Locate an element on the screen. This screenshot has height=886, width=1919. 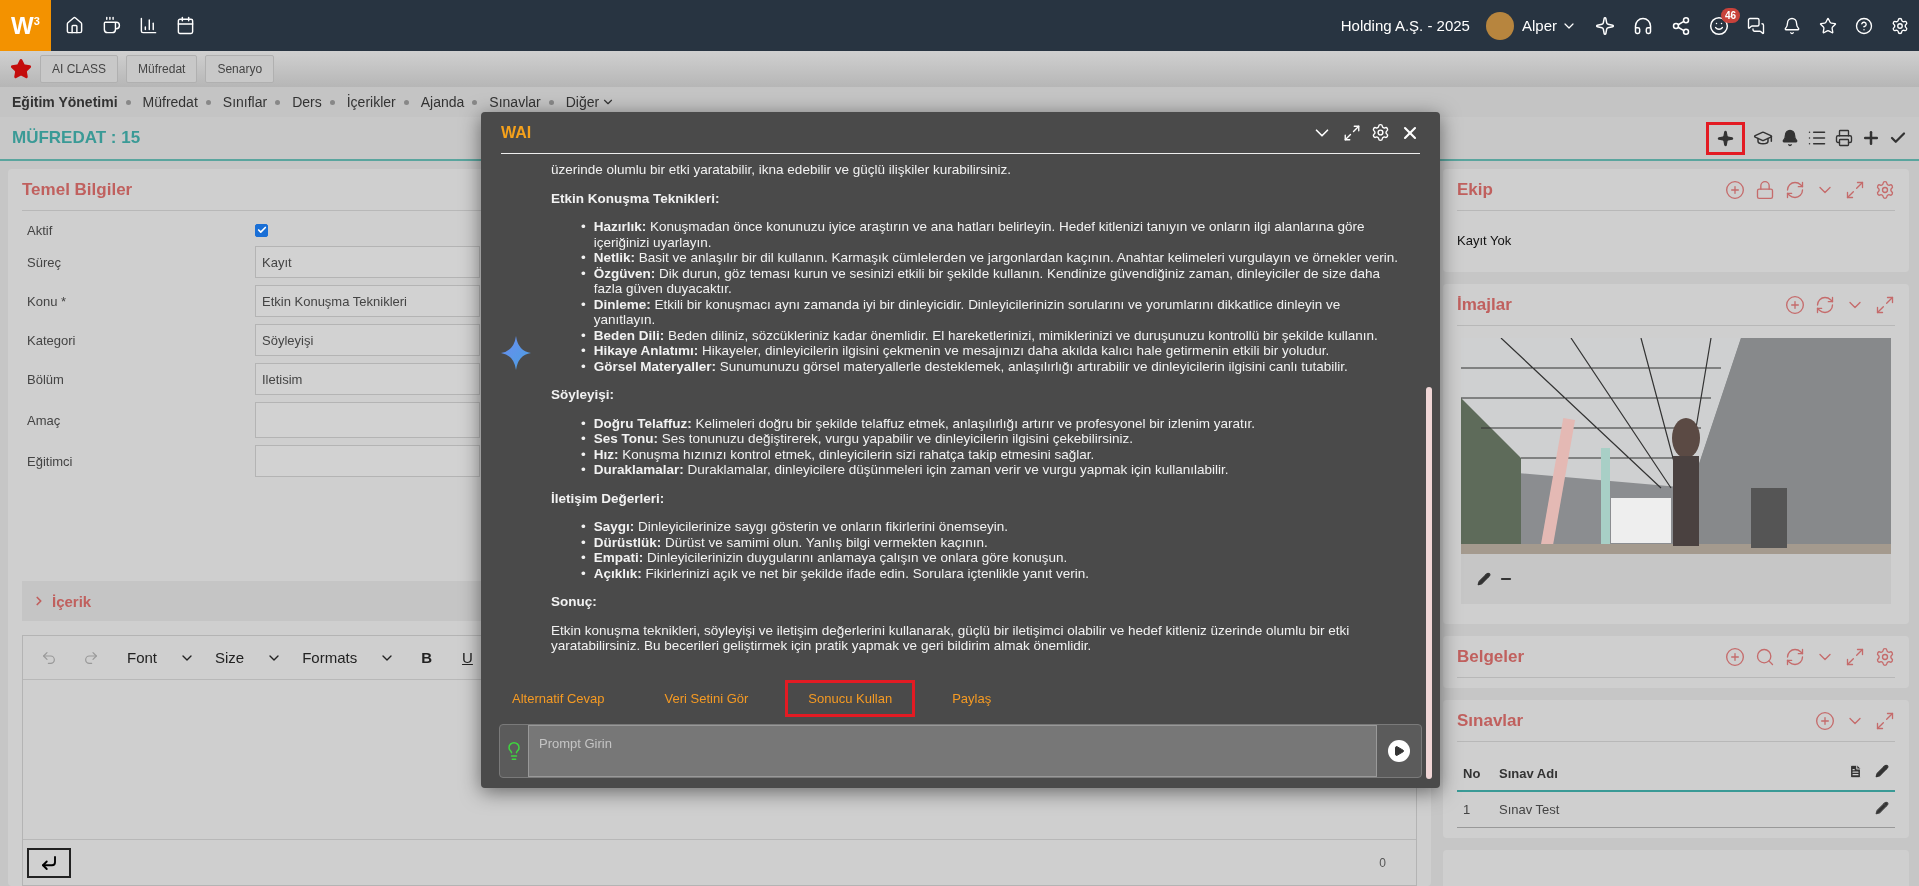
cup-icon is located at coordinates (111, 25).